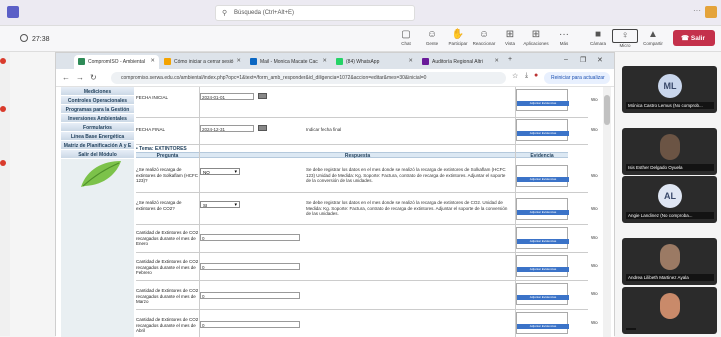 Image resolution: width=721 pixels, height=337 pixels. What do you see at coordinates (697, 10) in the screenshot?
I see `more-options-button: ···` at bounding box center [697, 10].